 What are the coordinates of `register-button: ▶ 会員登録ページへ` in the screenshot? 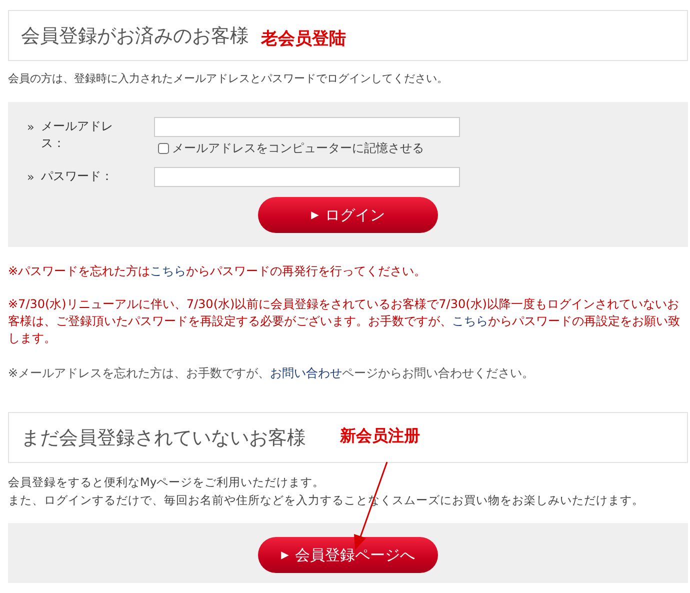 It's located at (348, 555).